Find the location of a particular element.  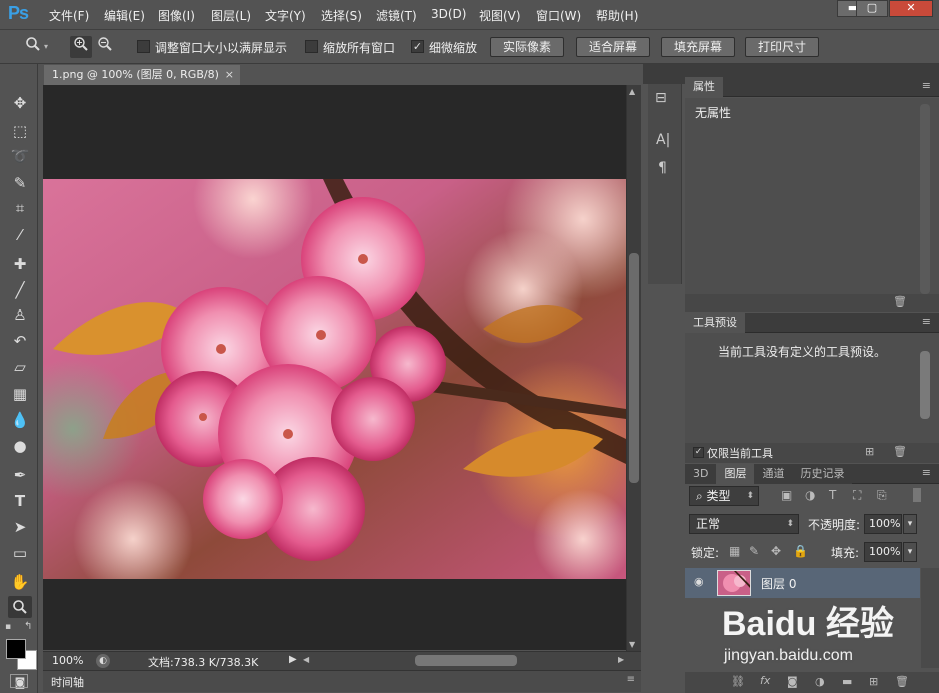

new-layer-icon: ⊞ is located at coordinates (873, 681).